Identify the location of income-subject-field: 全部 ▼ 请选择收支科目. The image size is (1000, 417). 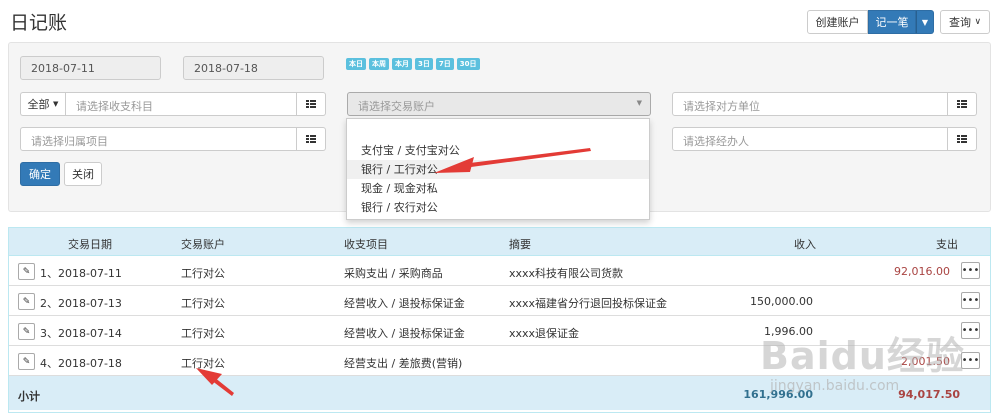
(173, 104).